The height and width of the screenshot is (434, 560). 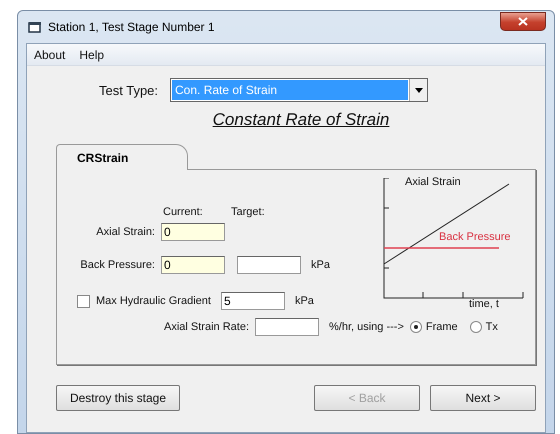 I want to click on column-header: Target:, so click(x=248, y=212).